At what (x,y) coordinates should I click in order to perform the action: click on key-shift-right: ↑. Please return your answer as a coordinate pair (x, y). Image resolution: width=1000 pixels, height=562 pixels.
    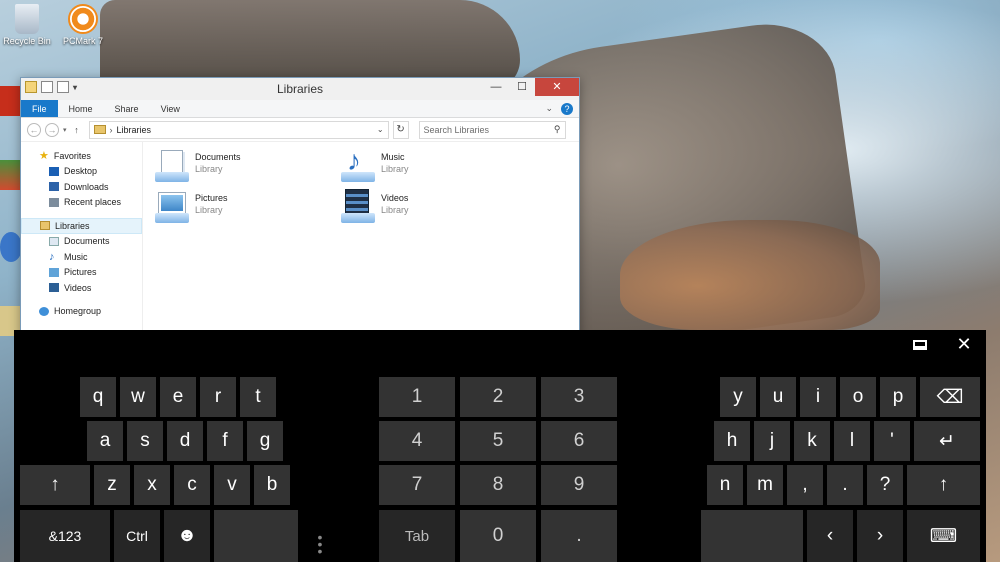
    Looking at the image, I should click on (943, 485).